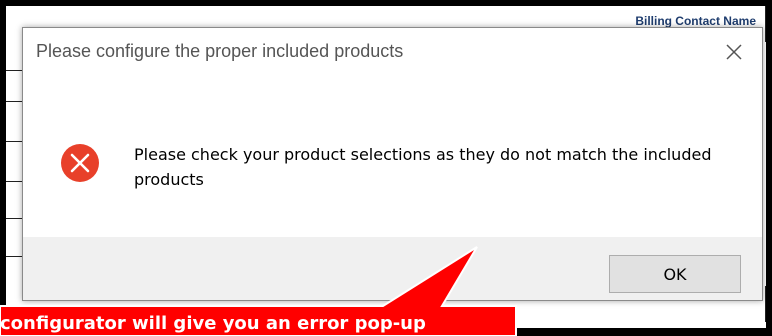  Describe the element at coordinates (734, 52) in the screenshot. I see `close-icon` at that location.